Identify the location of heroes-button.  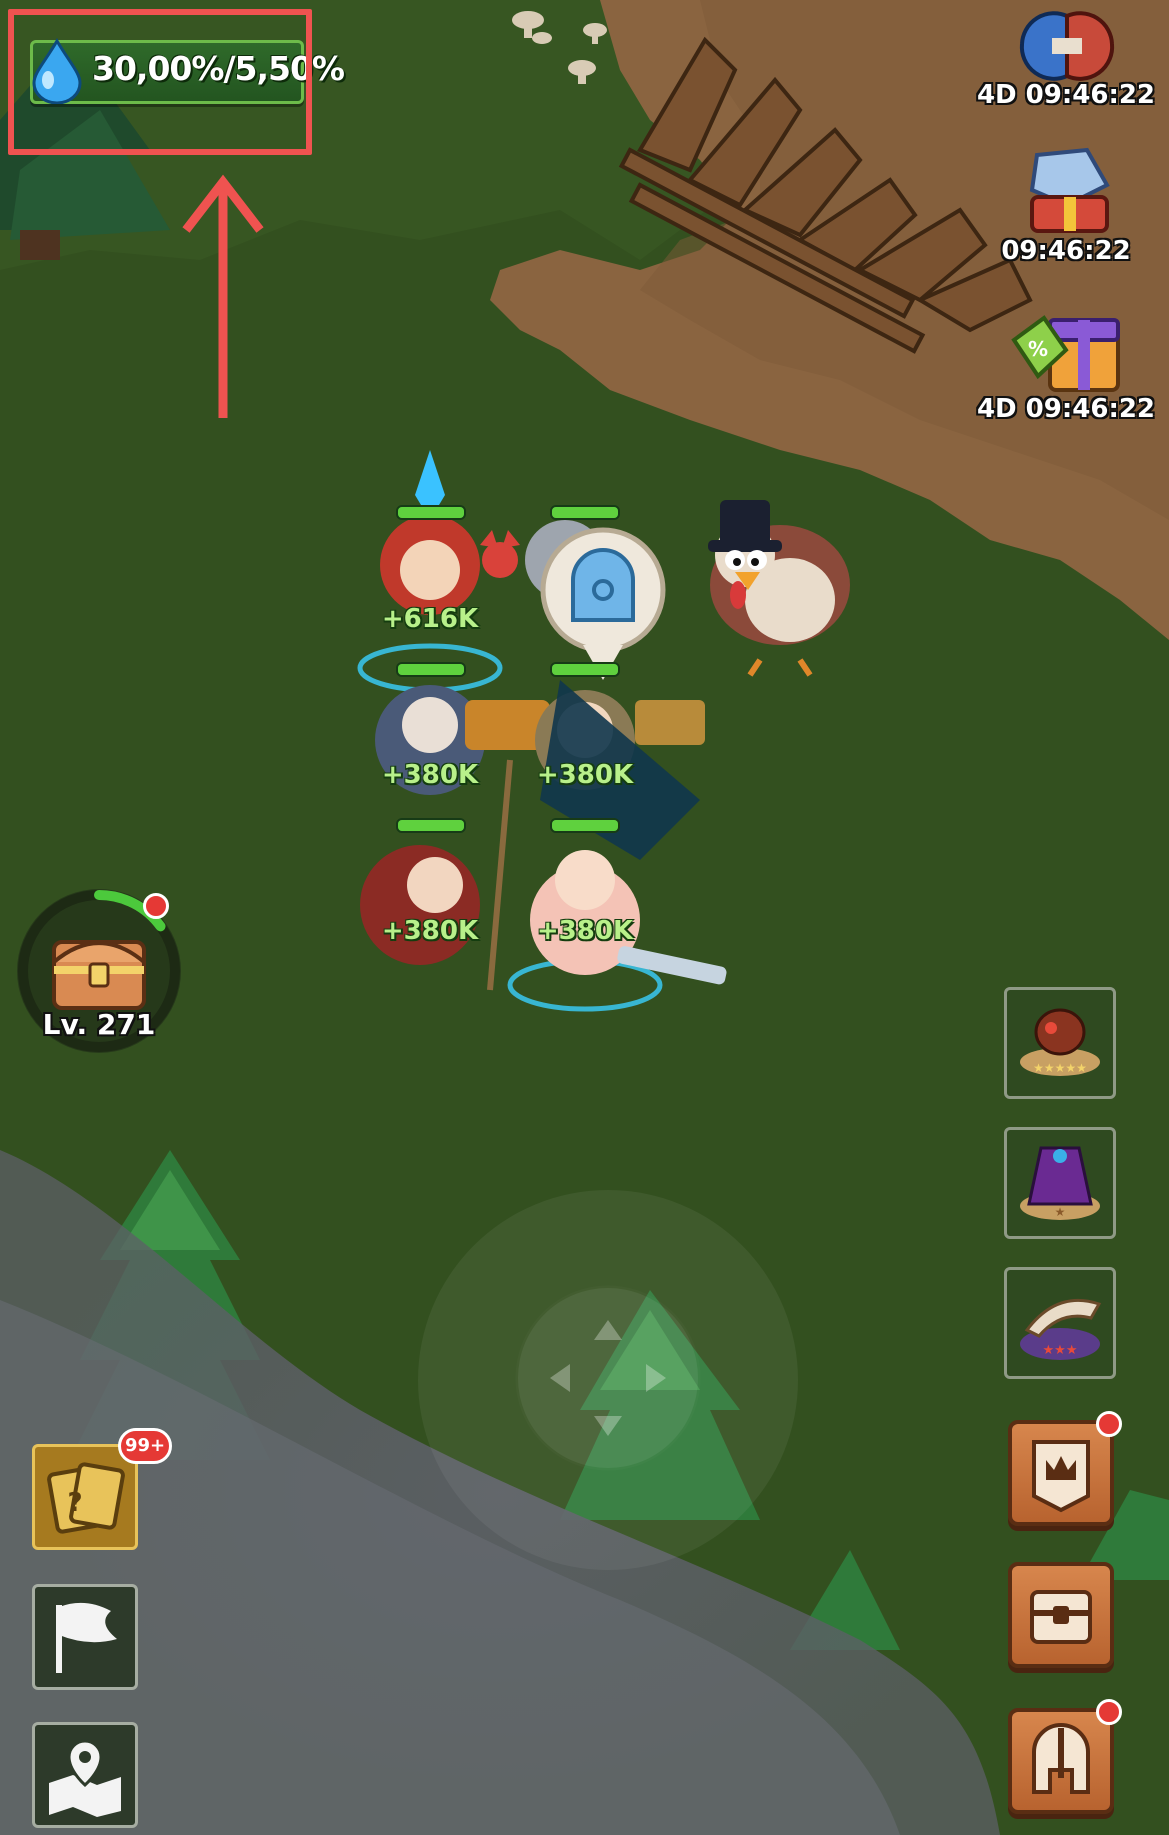
(1061, 1761).